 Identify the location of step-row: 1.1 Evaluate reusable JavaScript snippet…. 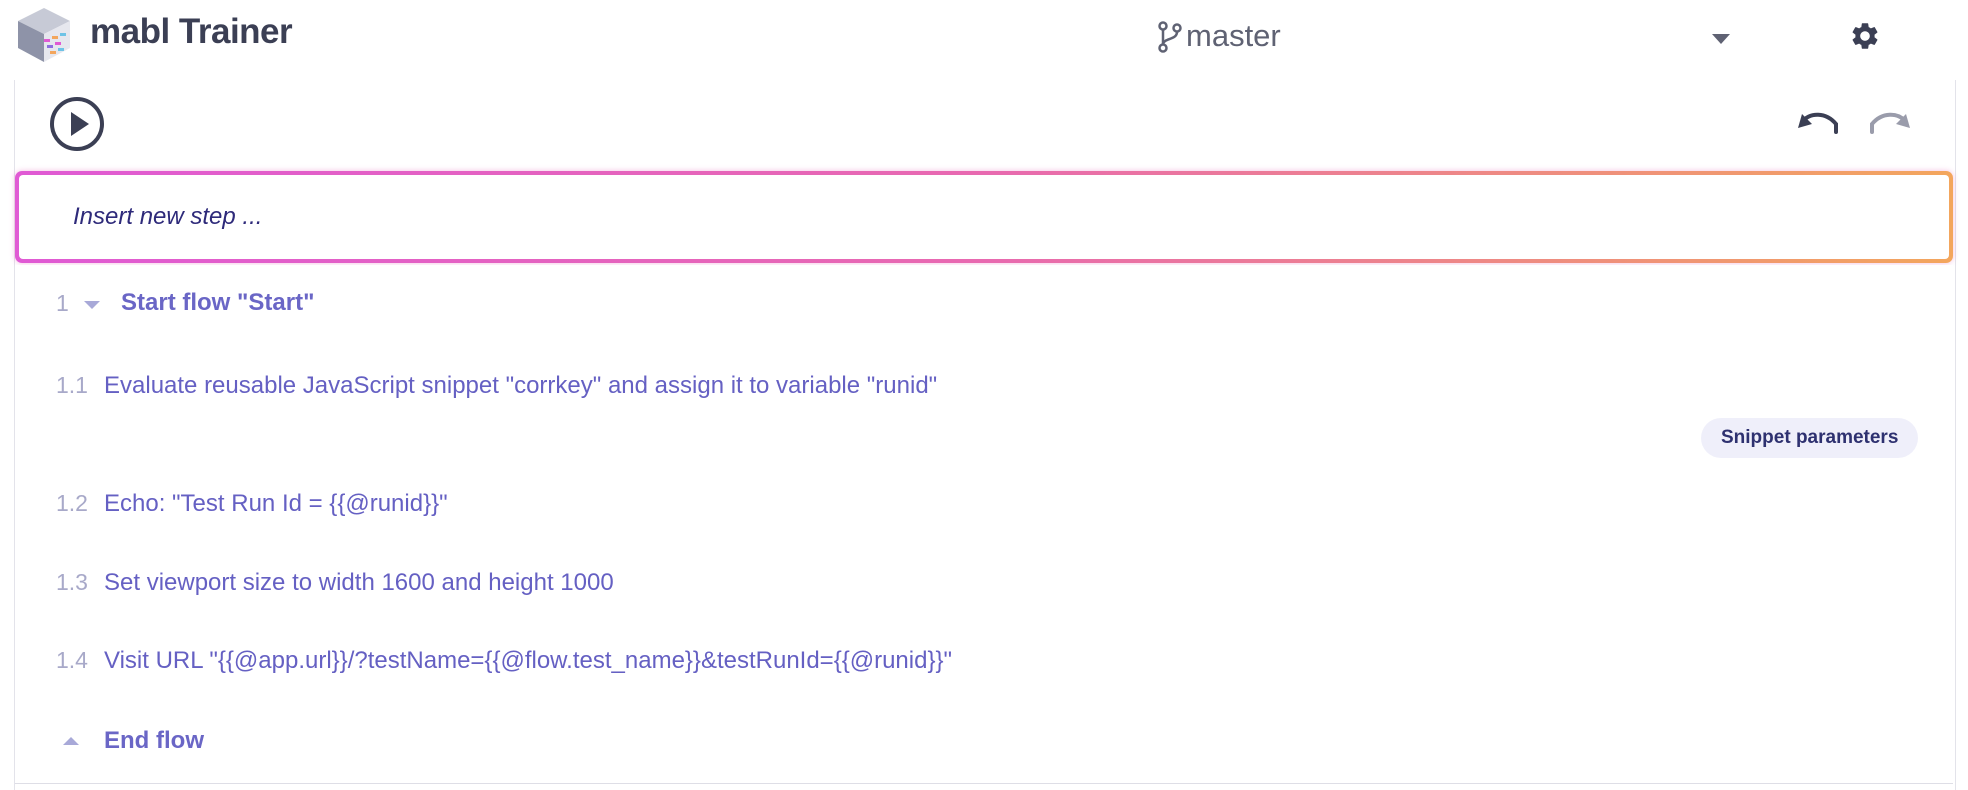
(984, 410).